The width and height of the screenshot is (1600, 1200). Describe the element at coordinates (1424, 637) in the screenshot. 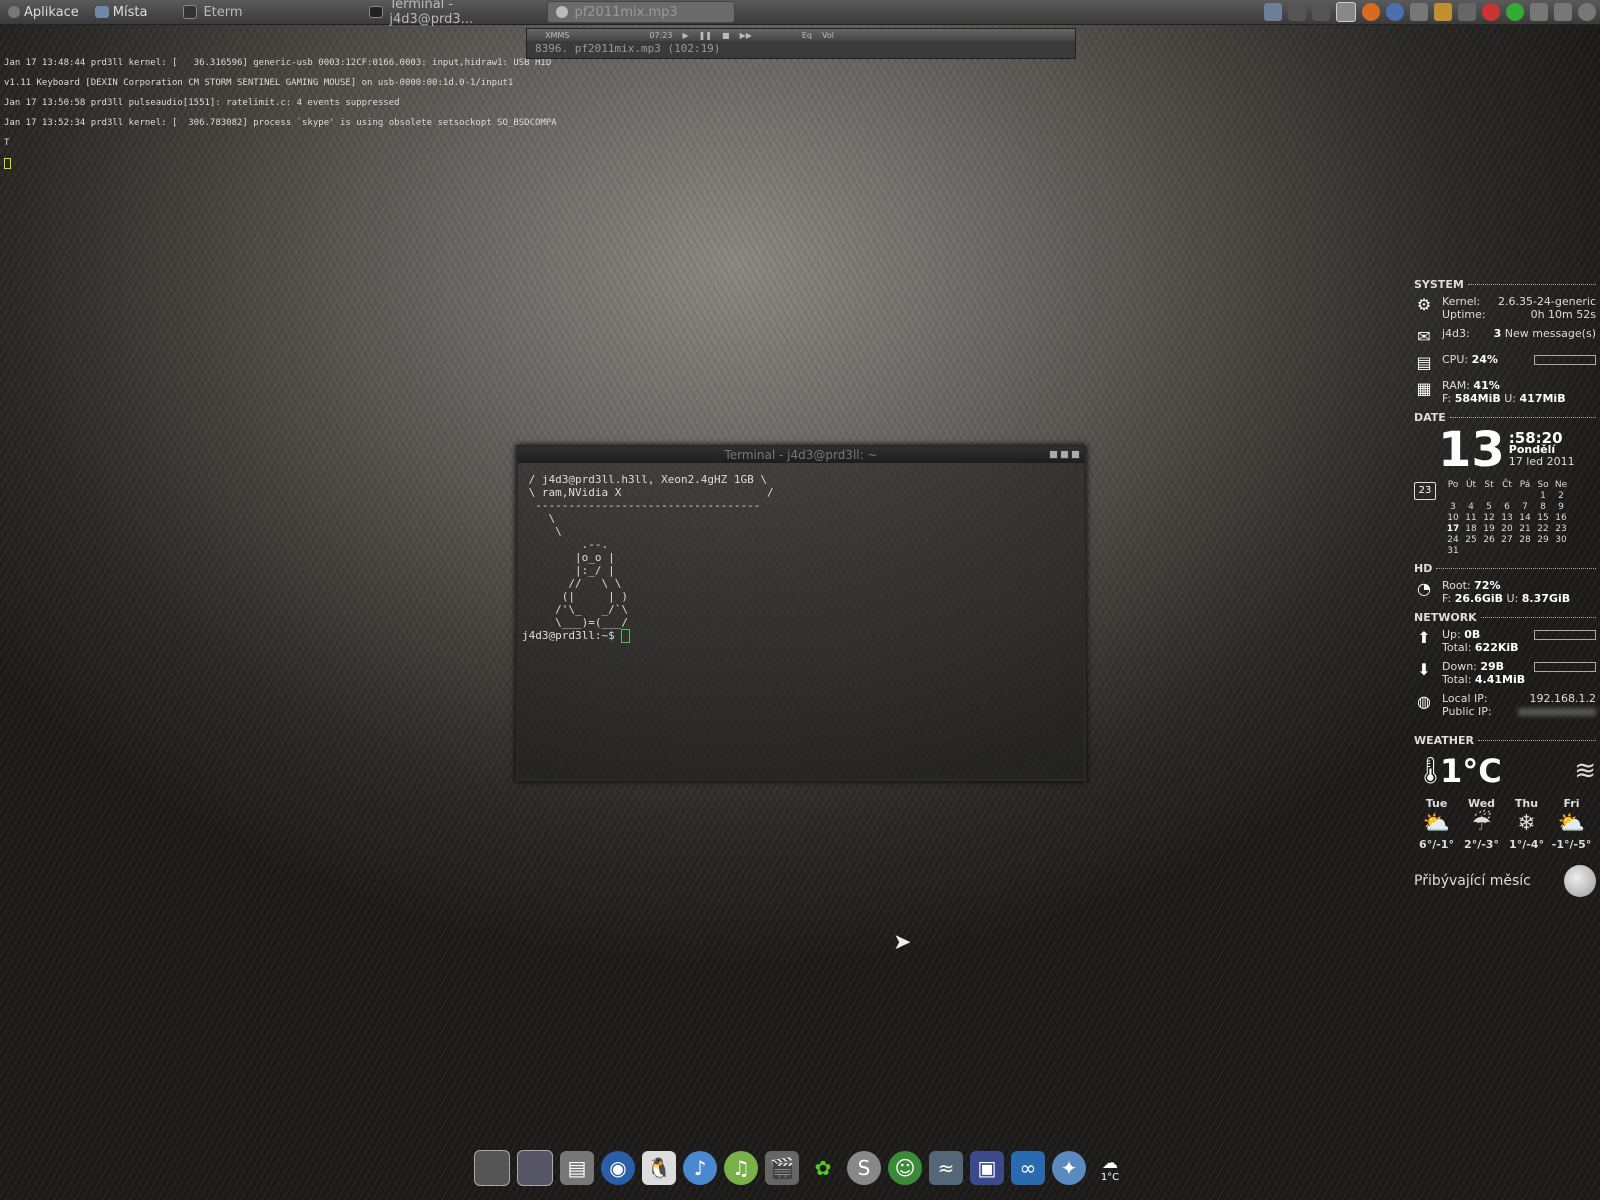

I see `upload-arrow-icon: ⬆` at that location.